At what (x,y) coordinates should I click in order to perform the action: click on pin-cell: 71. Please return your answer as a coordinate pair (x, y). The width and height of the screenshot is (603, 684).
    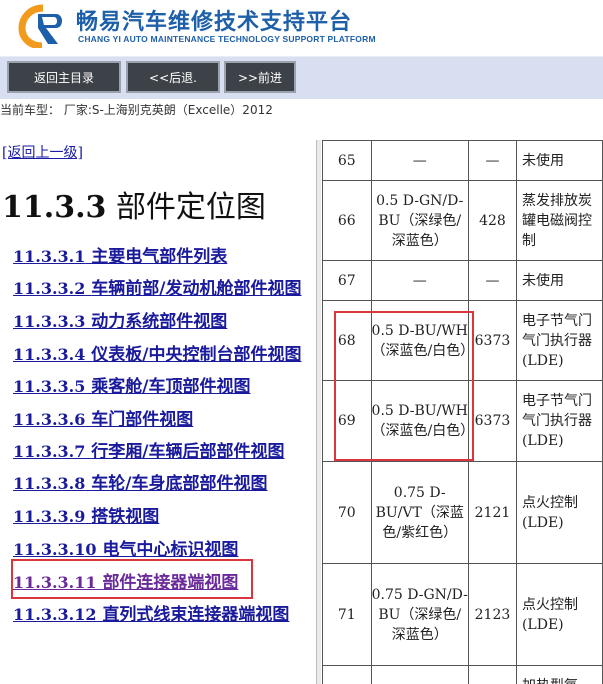
    Looking at the image, I should click on (347, 614).